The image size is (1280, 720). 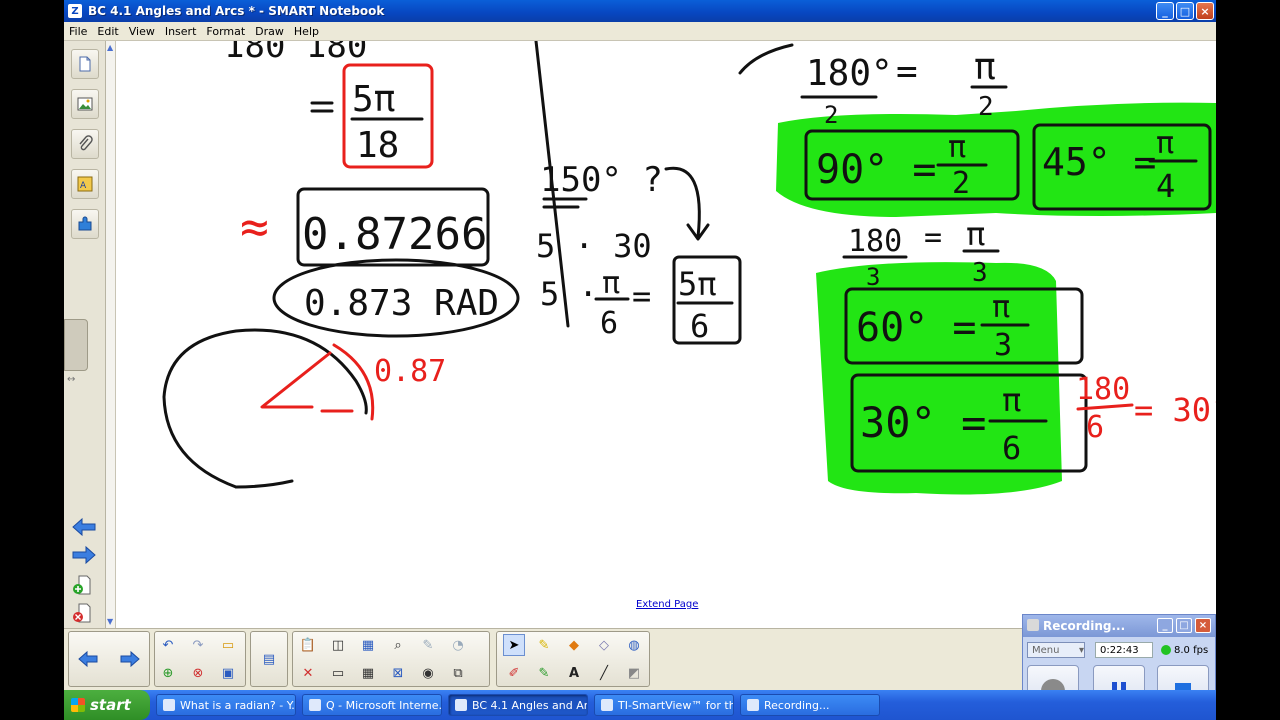 What do you see at coordinates (84, 613) in the screenshot?
I see `delete-page-icon` at bounding box center [84, 613].